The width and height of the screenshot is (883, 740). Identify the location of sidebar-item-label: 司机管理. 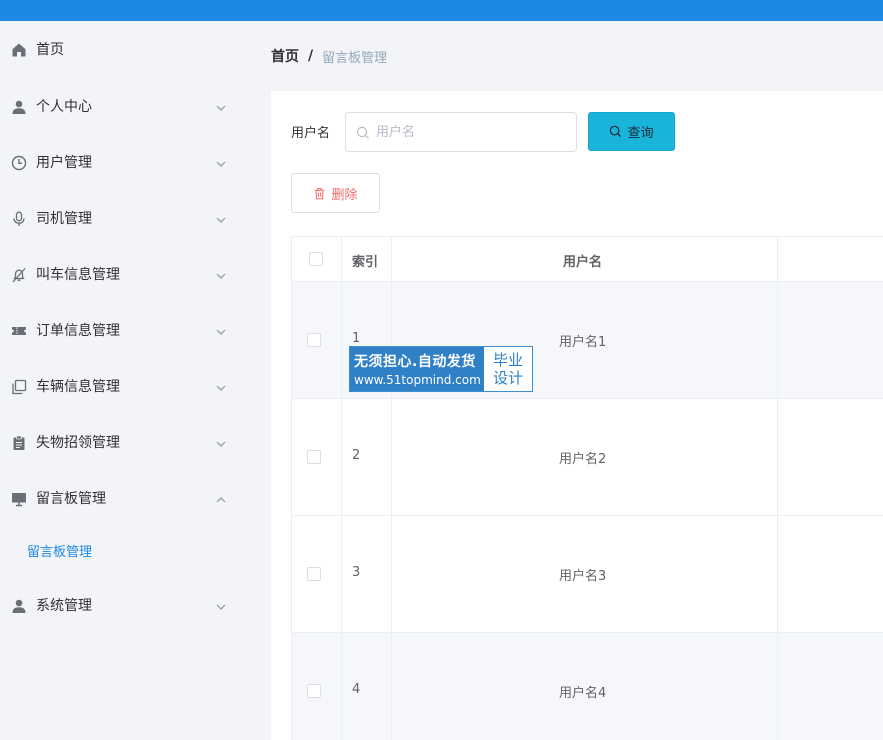
(64, 219).